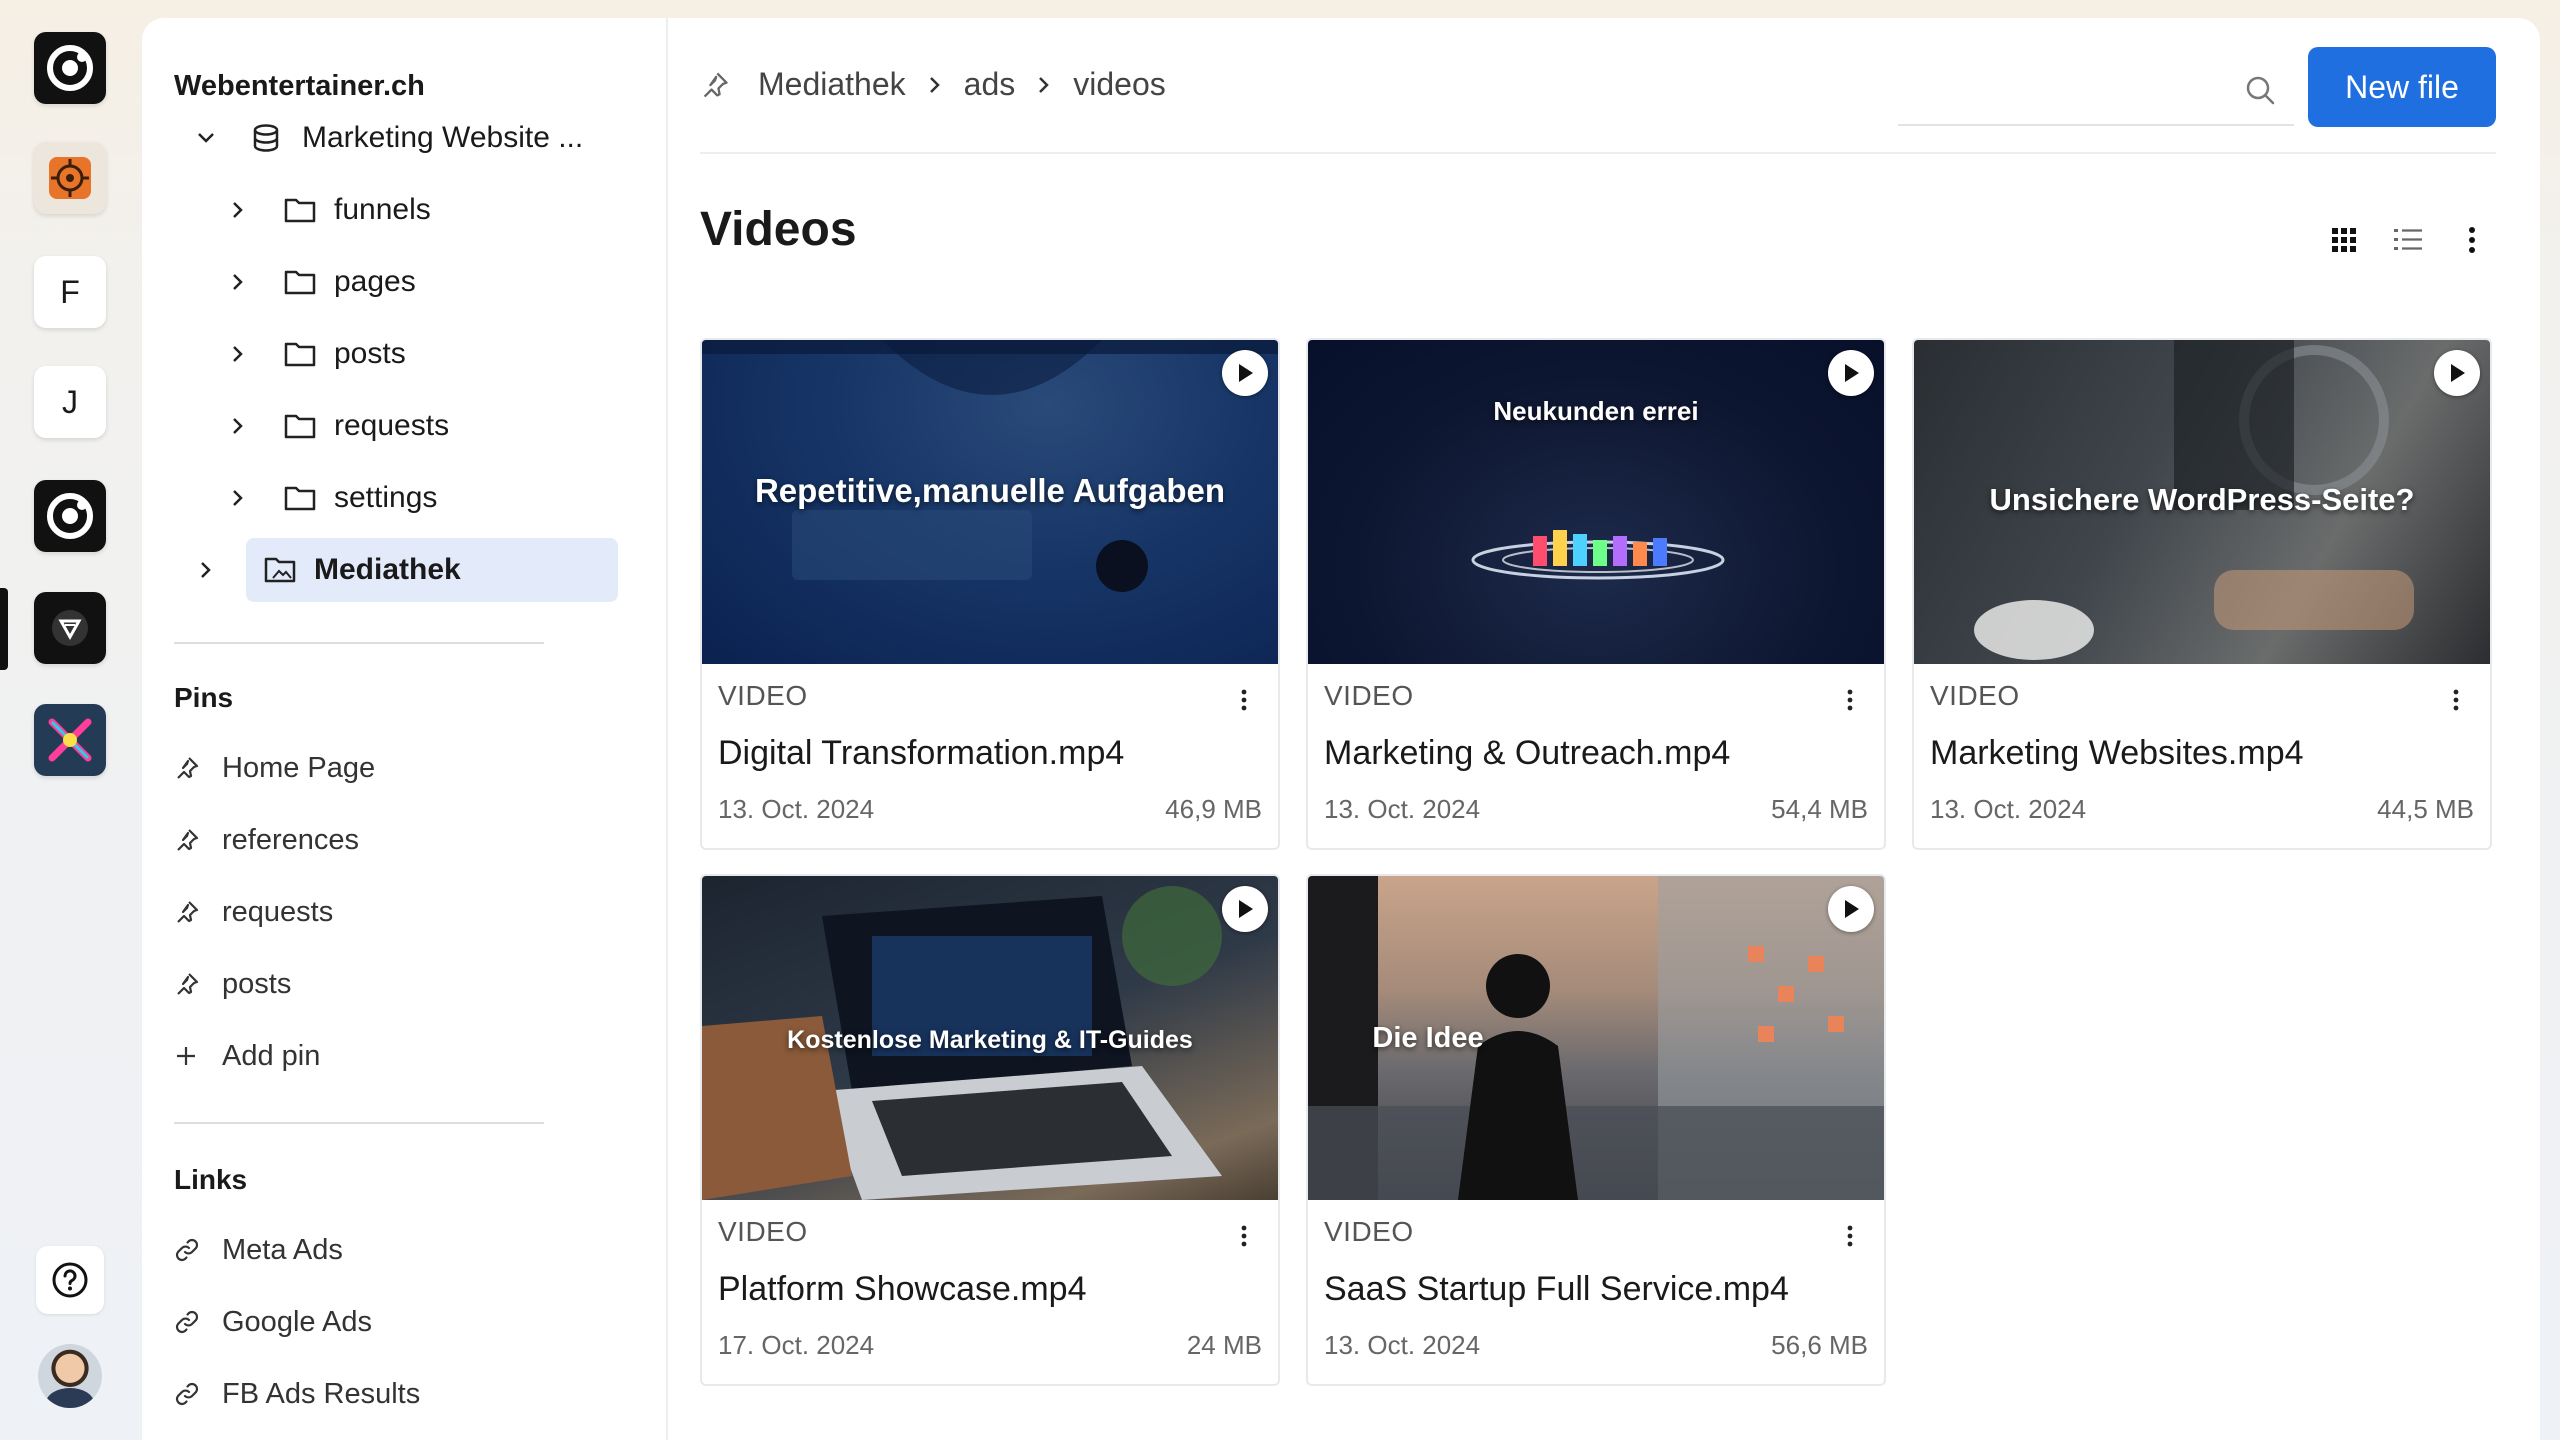 This screenshot has height=1440, width=2560. Describe the element at coordinates (990, 490) in the screenshot. I see `thumbnail-caption: Repetitive,manuelle Aufgaben` at that location.